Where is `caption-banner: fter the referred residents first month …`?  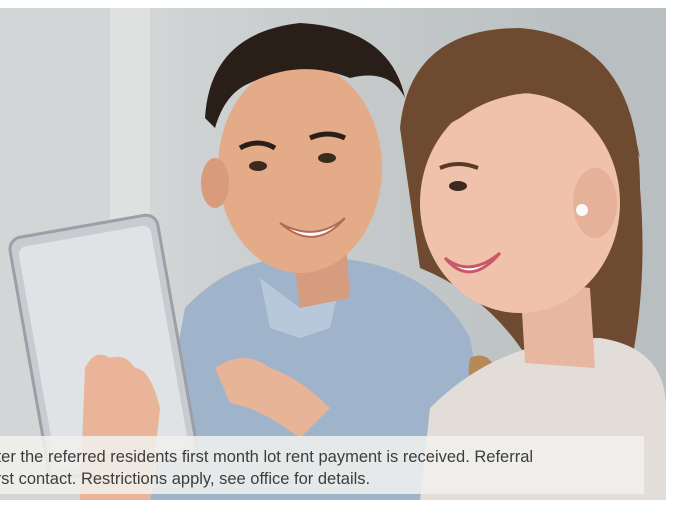 caption-banner: fter the referred residents first month … is located at coordinates (322, 465).